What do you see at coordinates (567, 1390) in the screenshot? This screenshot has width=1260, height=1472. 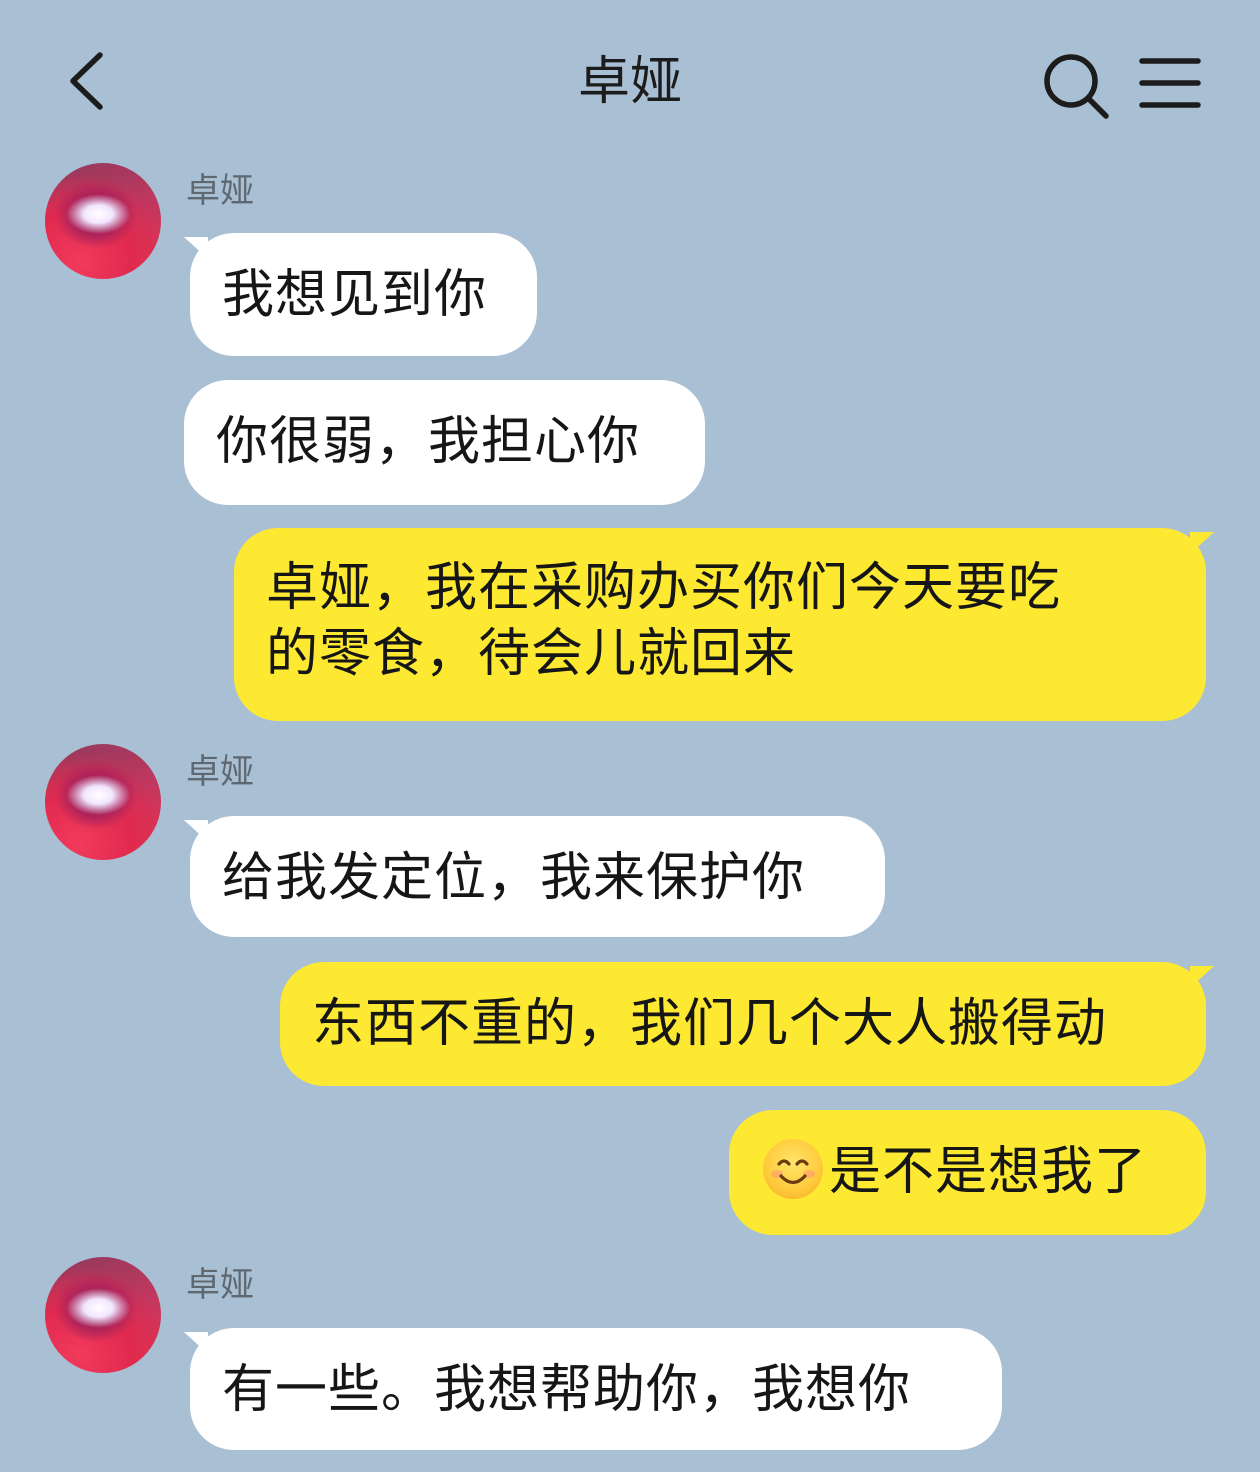 I see `message-text: 有一些。我想帮助你，我想你` at bounding box center [567, 1390].